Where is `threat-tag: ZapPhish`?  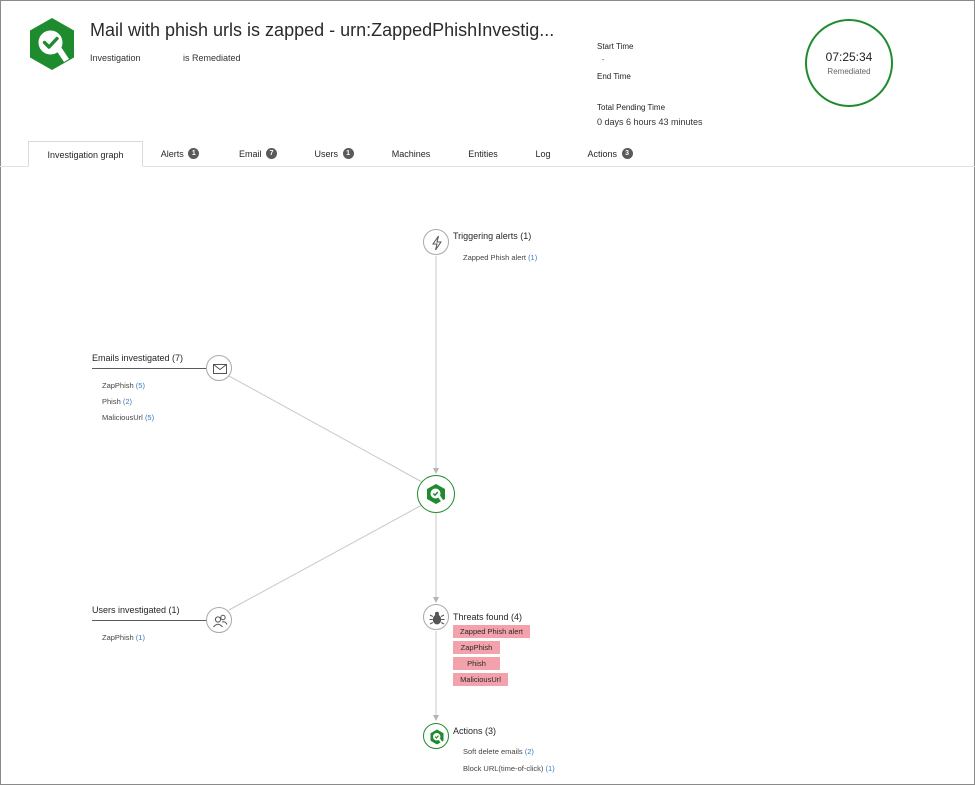
threat-tag: ZapPhish is located at coordinates (476, 647).